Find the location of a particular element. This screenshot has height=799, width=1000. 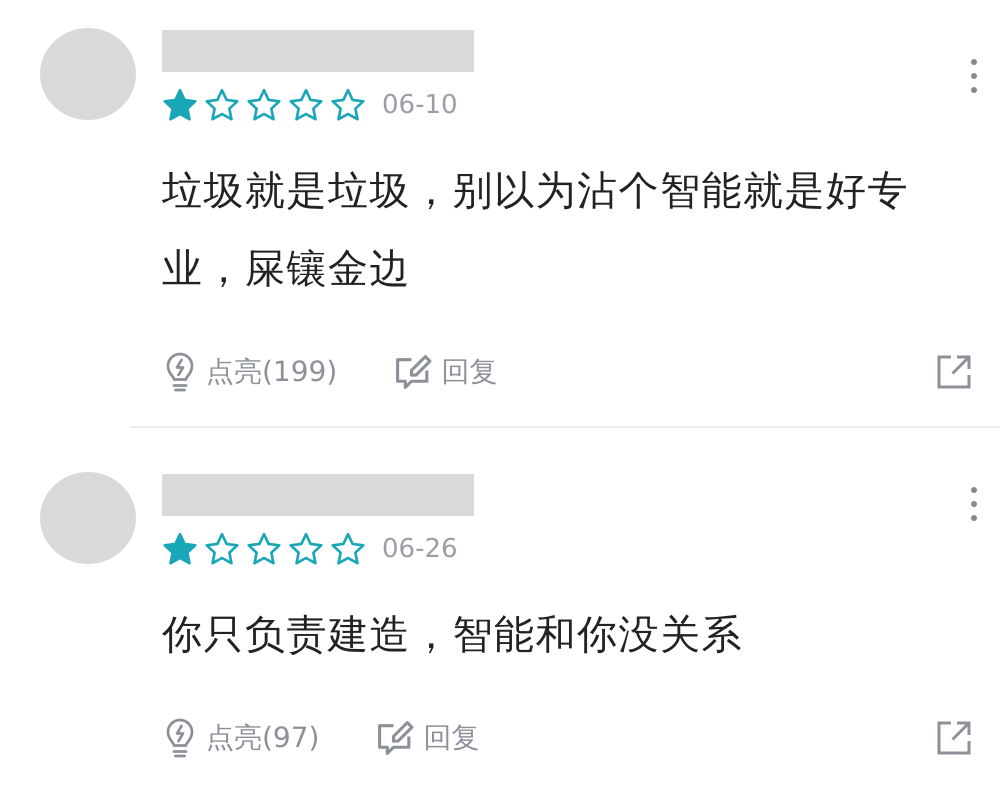

comment-date: 06-10 is located at coordinates (420, 105).